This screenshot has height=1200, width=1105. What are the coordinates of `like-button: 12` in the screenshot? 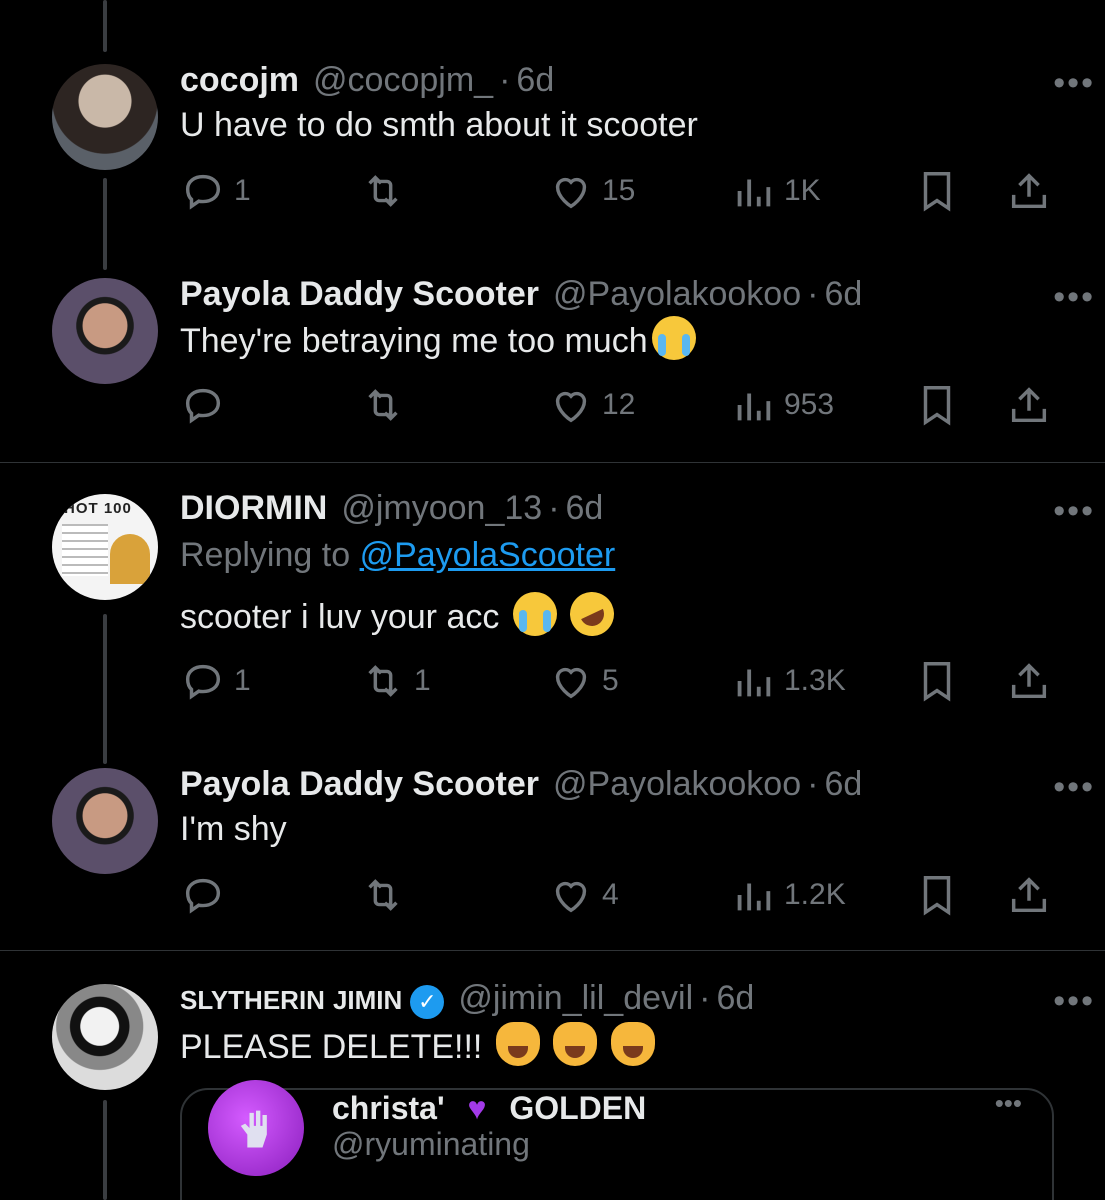 It's located at (591, 405).